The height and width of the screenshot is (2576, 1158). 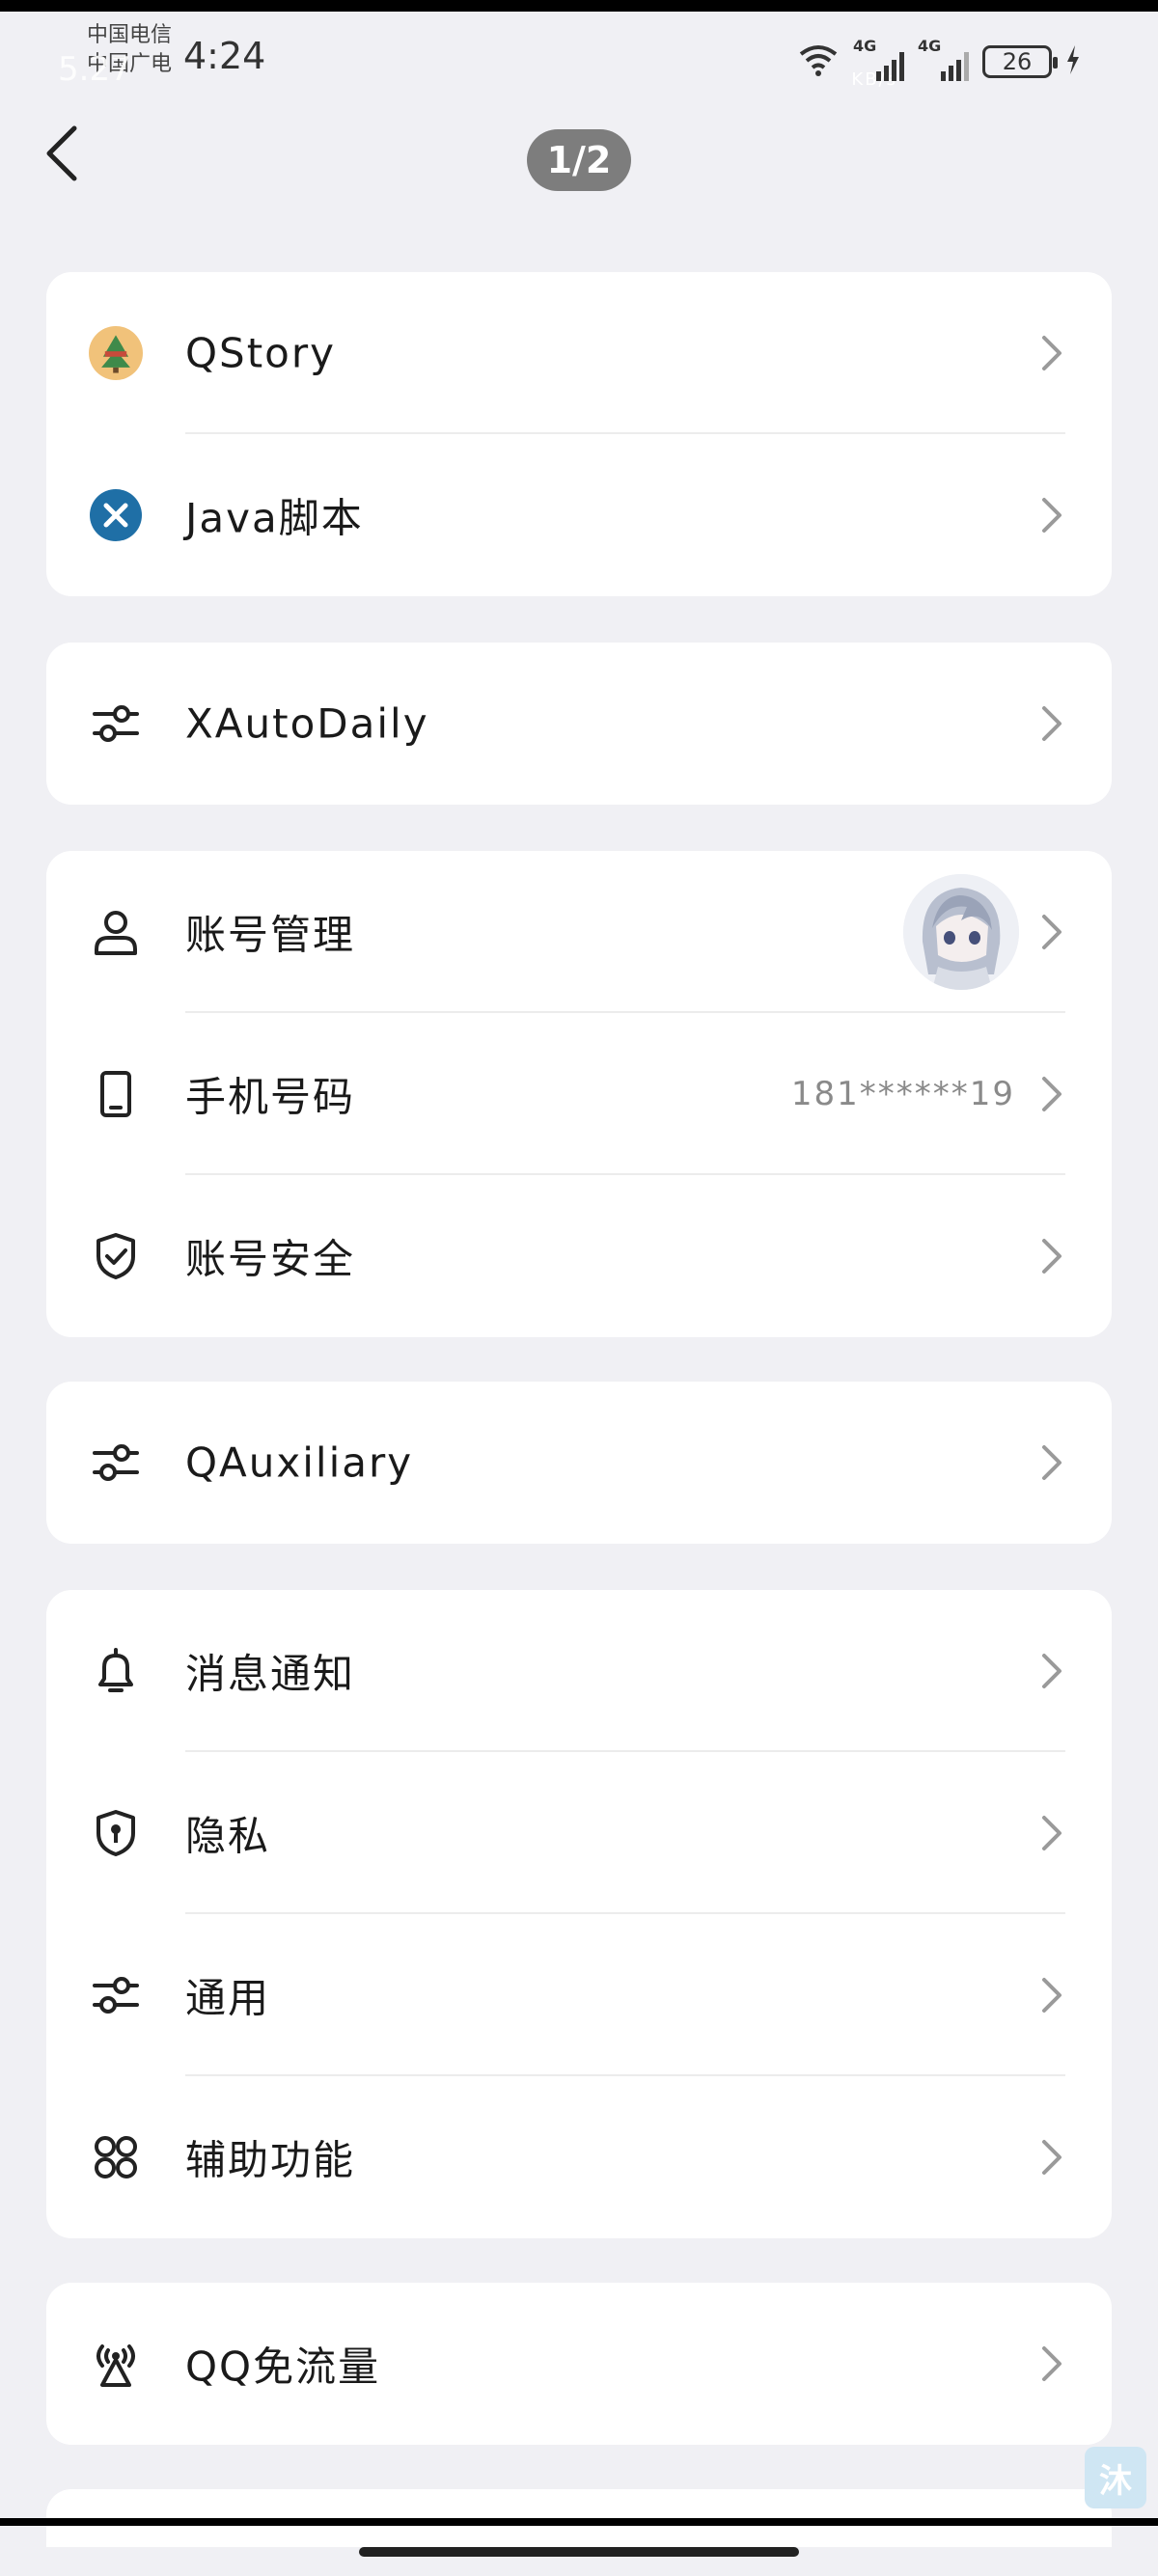 What do you see at coordinates (299, 1463) in the screenshot?
I see `settings-item-label: QAuxiliary` at bounding box center [299, 1463].